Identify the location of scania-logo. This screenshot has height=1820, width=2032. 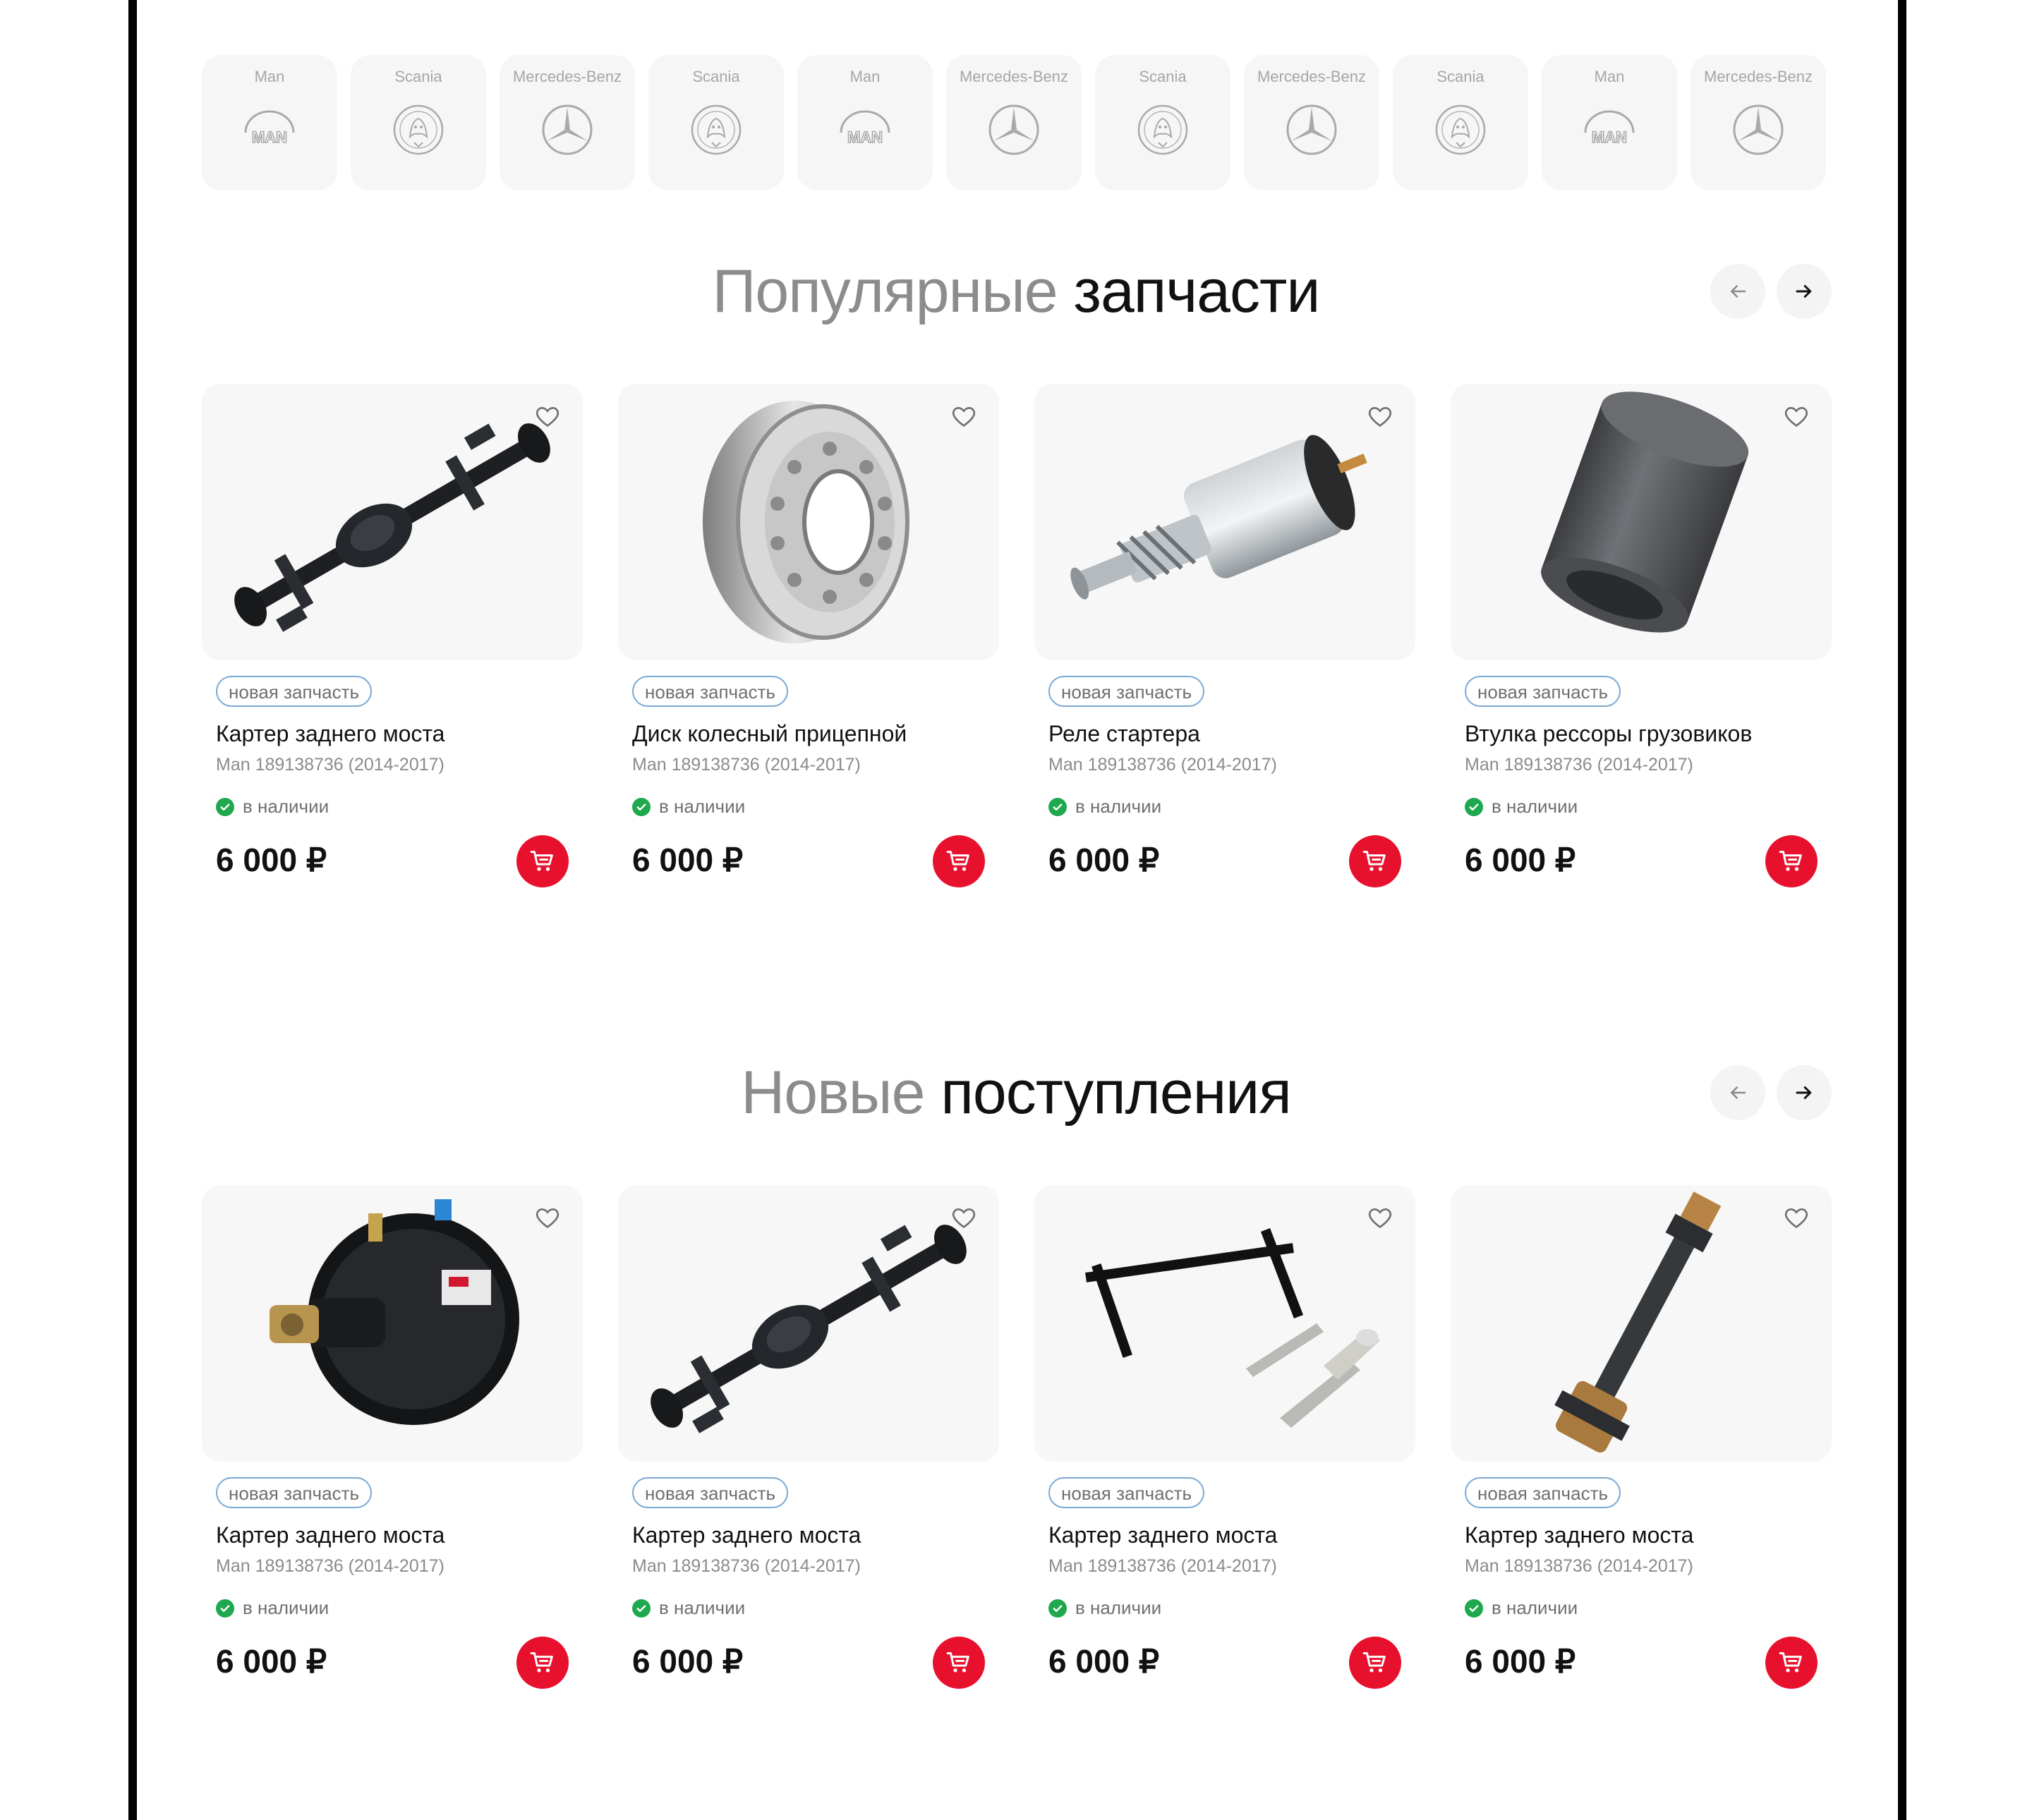
(418, 130).